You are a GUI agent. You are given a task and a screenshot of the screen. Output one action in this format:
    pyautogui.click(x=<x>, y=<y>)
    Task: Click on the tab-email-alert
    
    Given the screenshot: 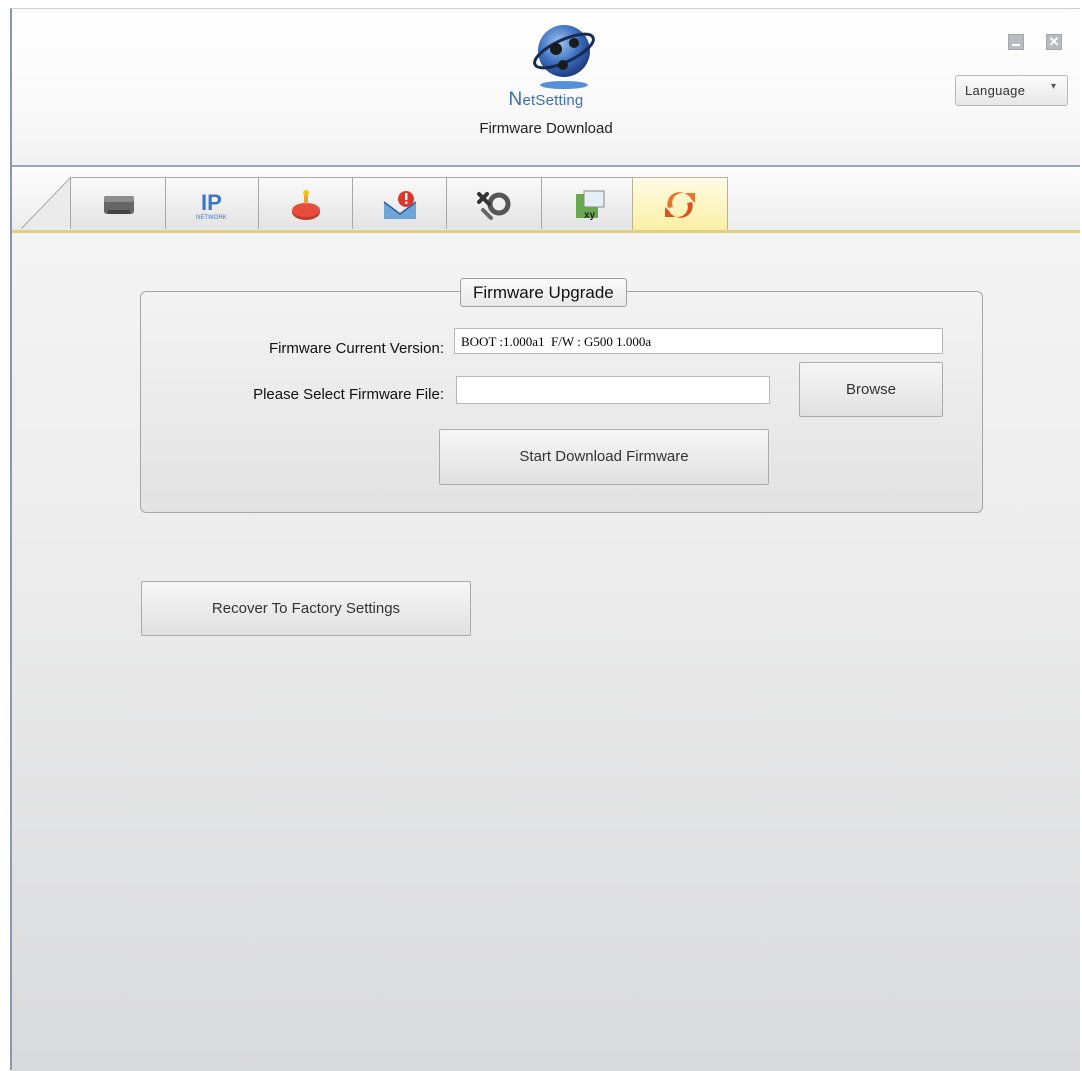 What is the action you would take?
    pyautogui.click(x=400, y=203)
    